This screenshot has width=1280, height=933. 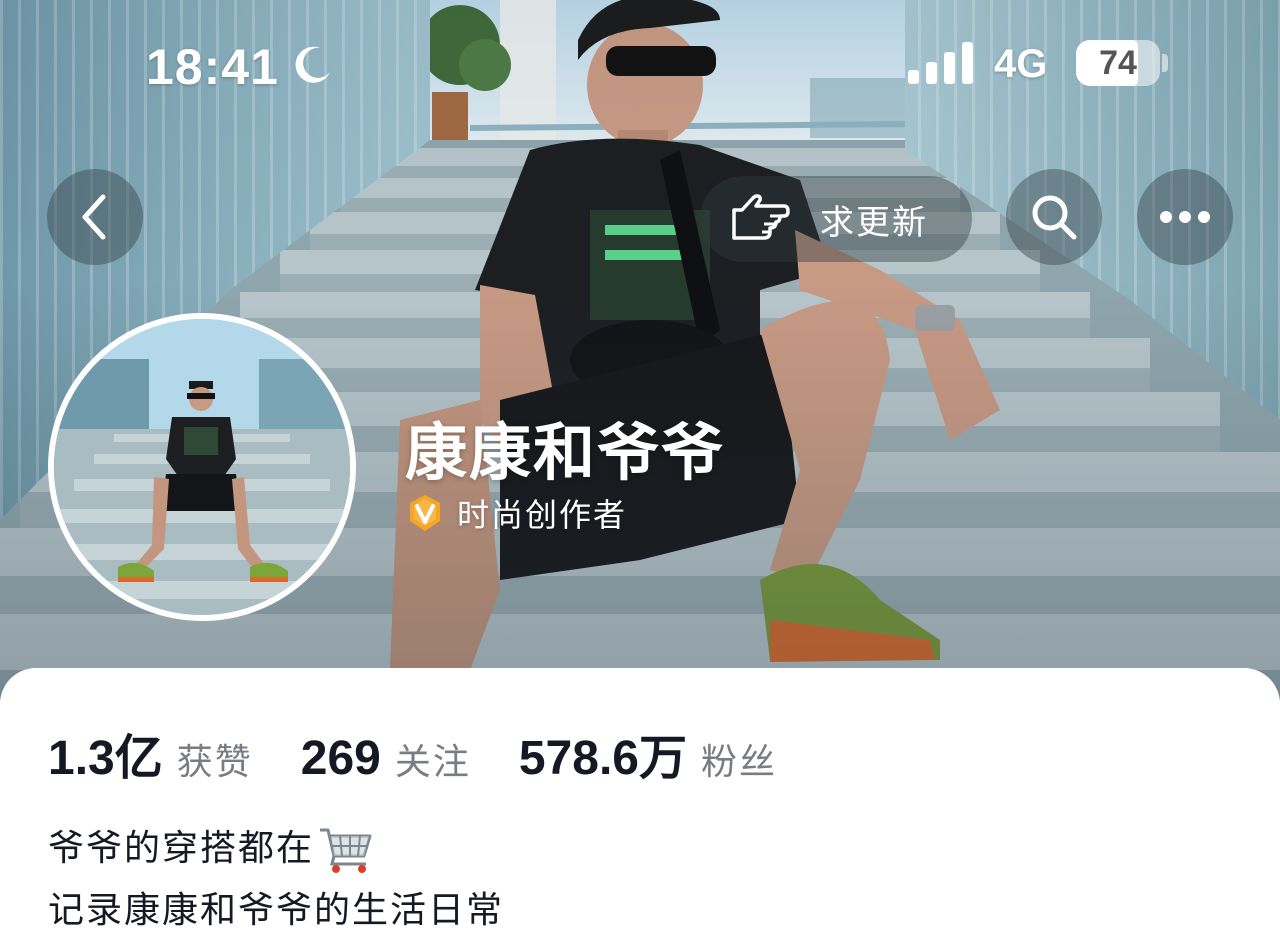 What do you see at coordinates (214, 762) in the screenshot?
I see `stat-likes-label: 获赞` at bounding box center [214, 762].